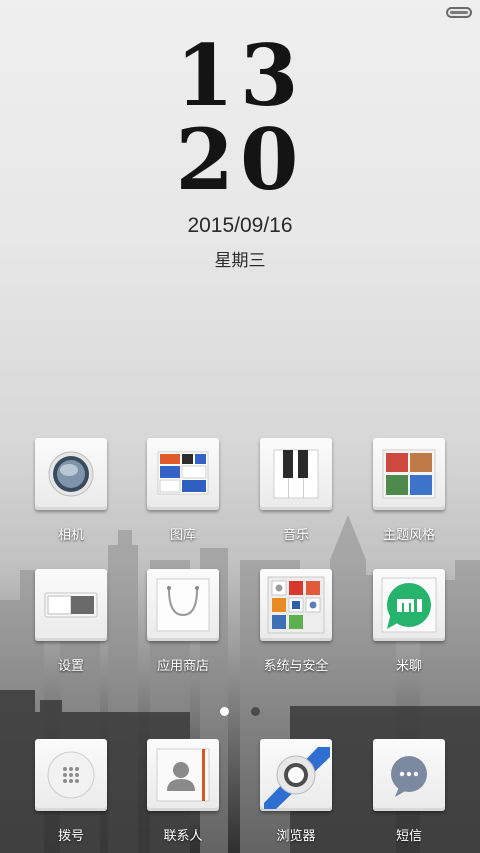  I want to click on app-label: 应用商店, so click(182, 666).